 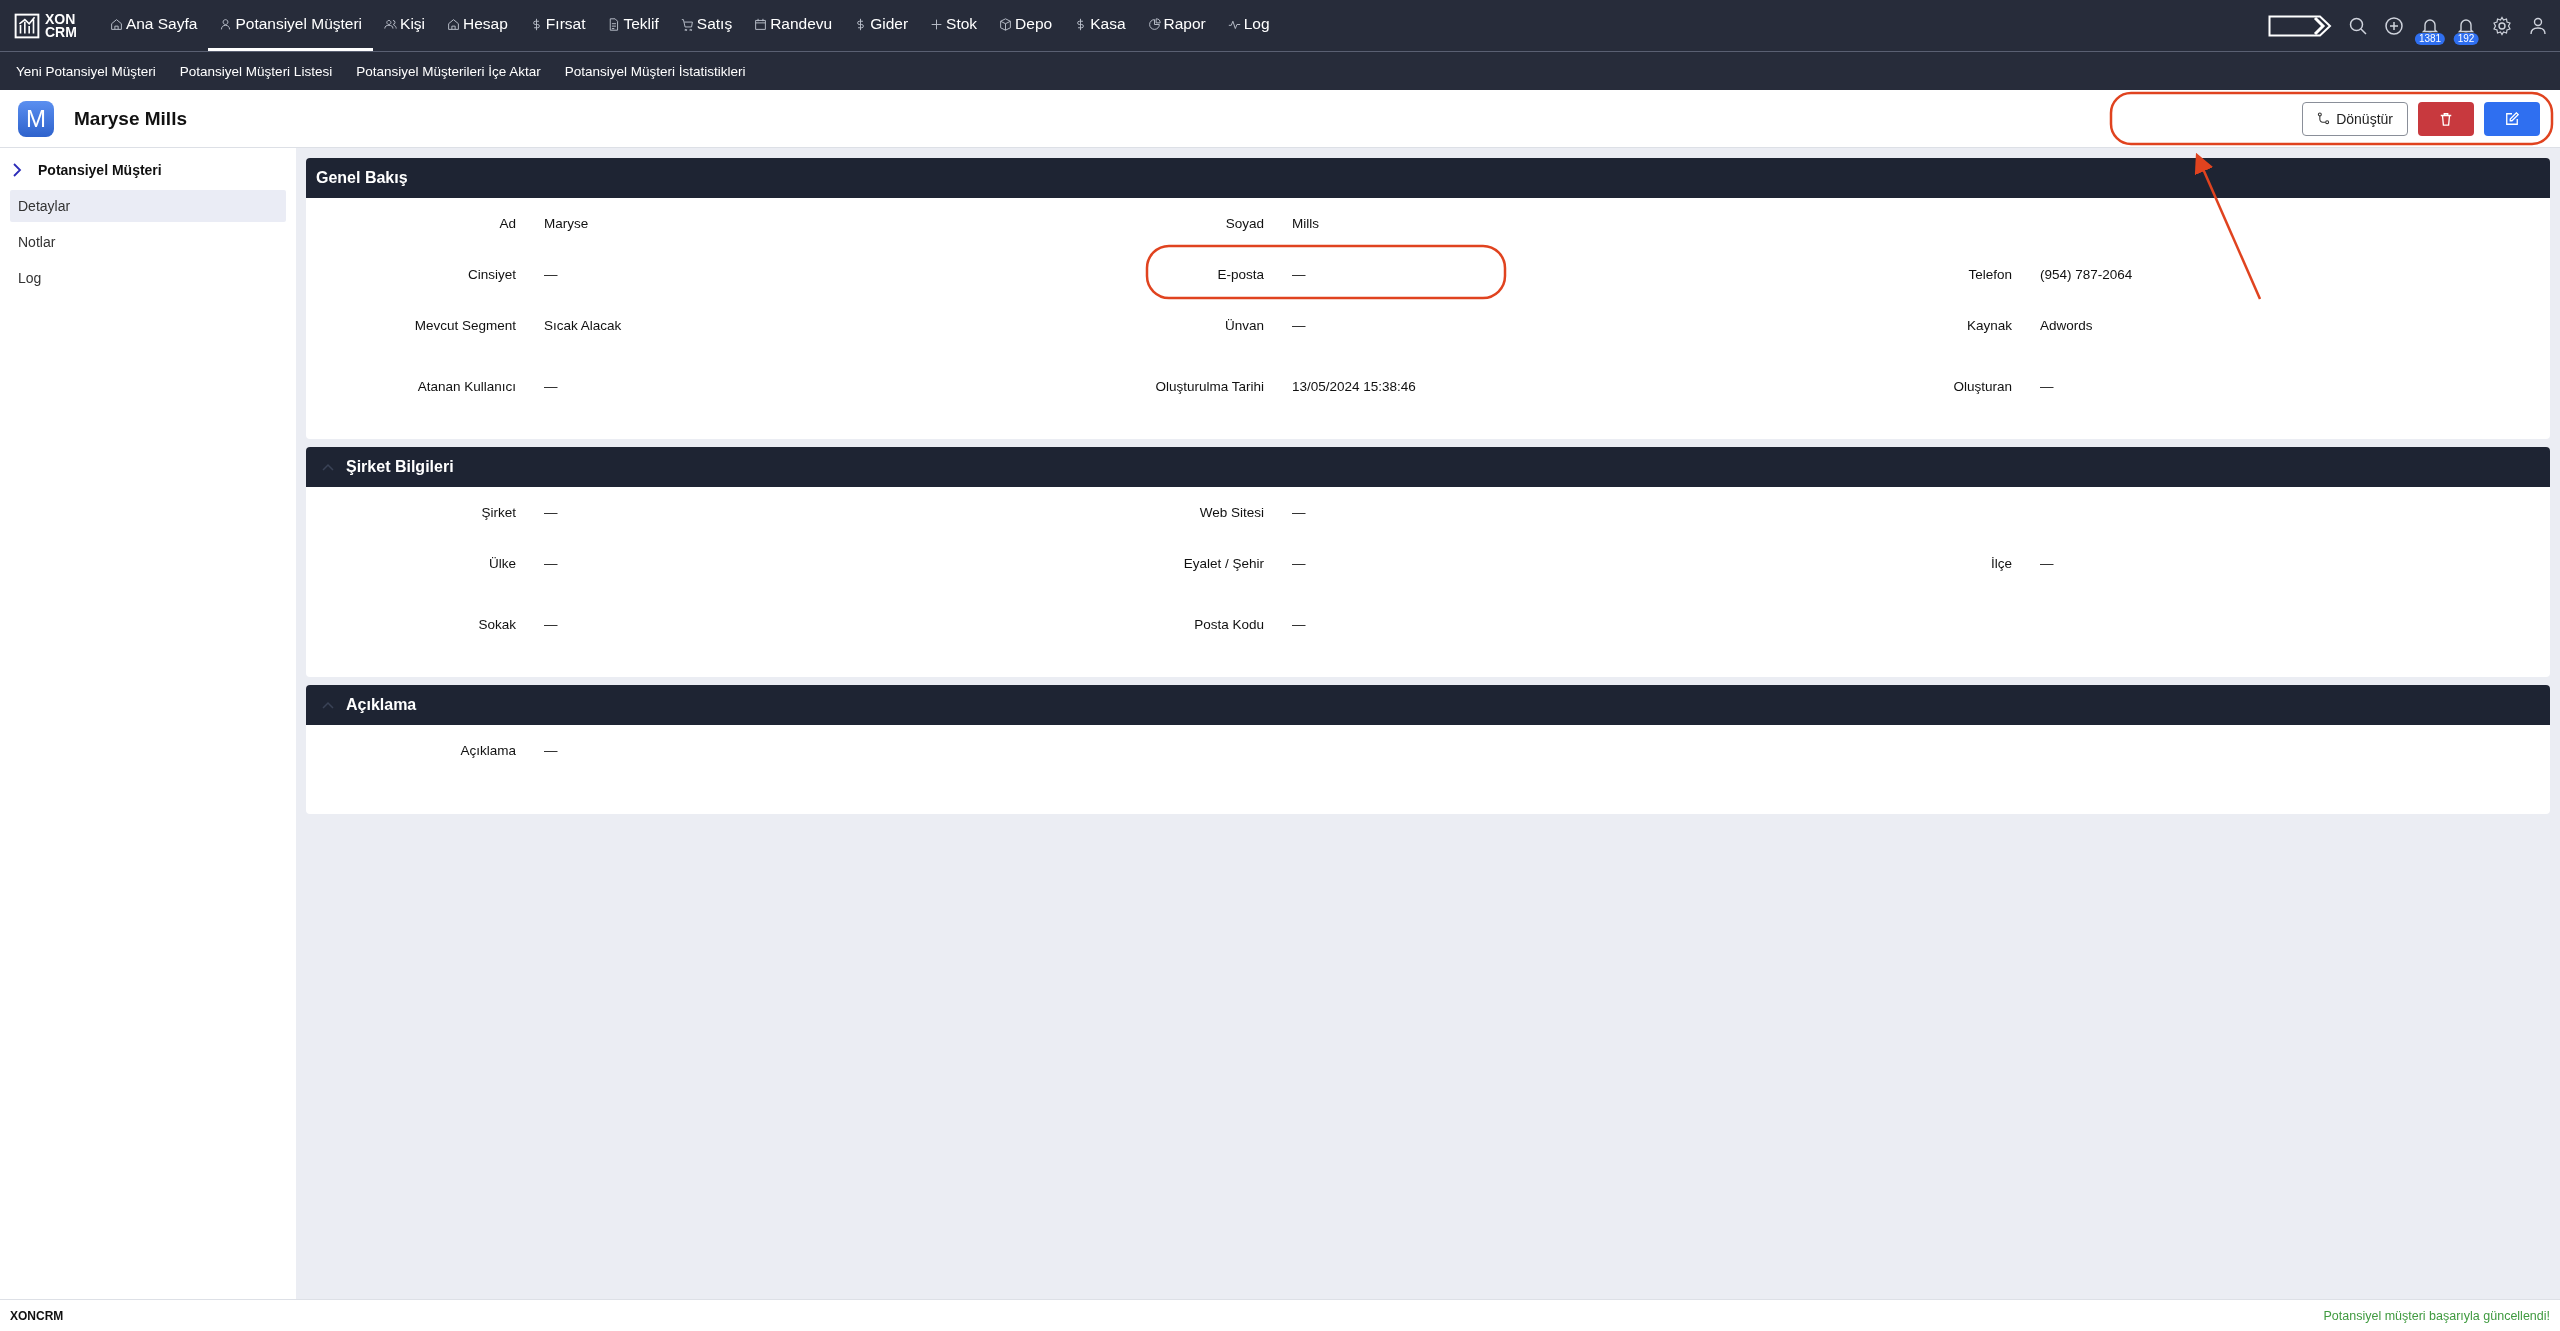 What do you see at coordinates (405, 25) in the screenshot?
I see `nav-tab: Kişi` at bounding box center [405, 25].